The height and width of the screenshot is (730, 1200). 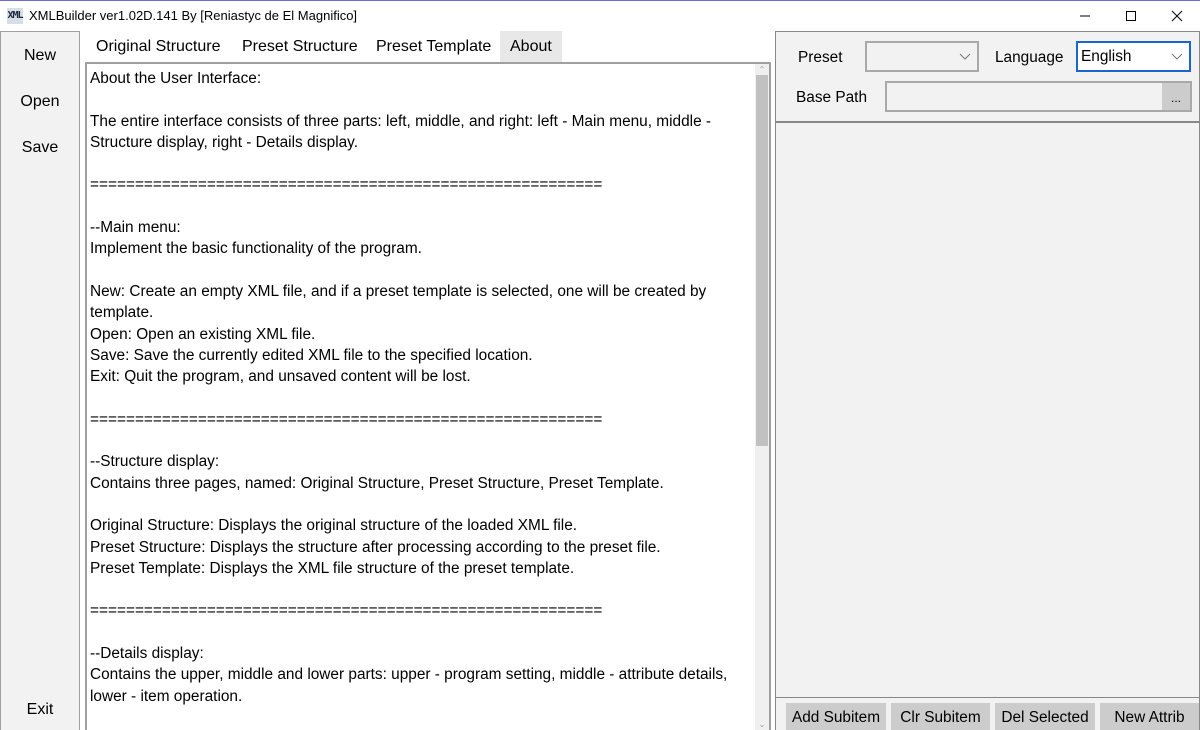 What do you see at coordinates (1133, 56) in the screenshot?
I see `language-dropdown: English` at bounding box center [1133, 56].